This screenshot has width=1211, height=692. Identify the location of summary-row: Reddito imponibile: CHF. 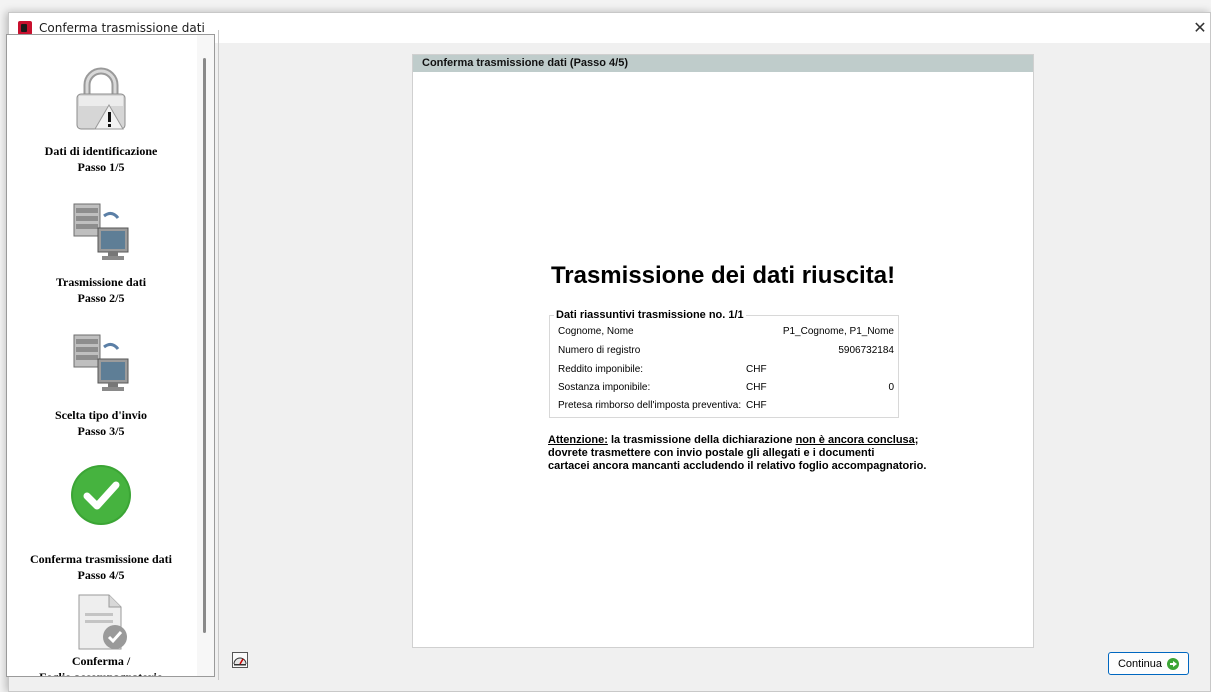
(726, 370).